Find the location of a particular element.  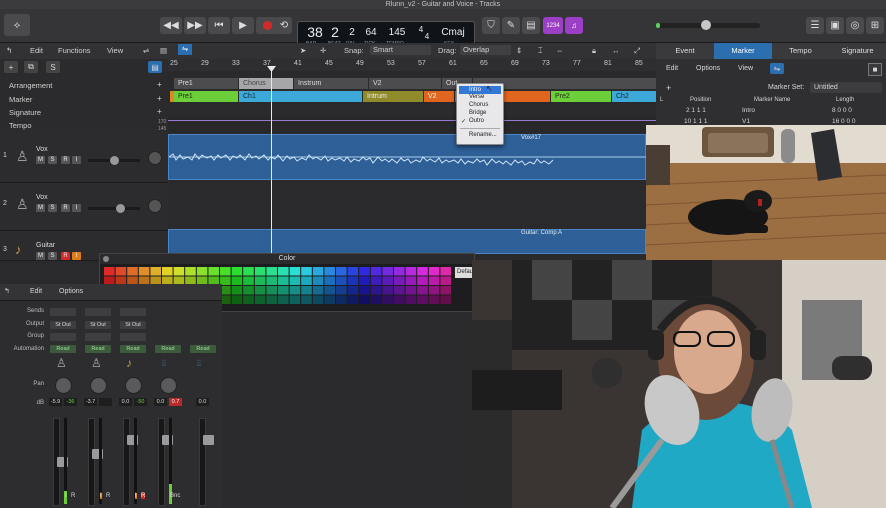

arrangement-section-v2: V2 is located at coordinates (405, 83).